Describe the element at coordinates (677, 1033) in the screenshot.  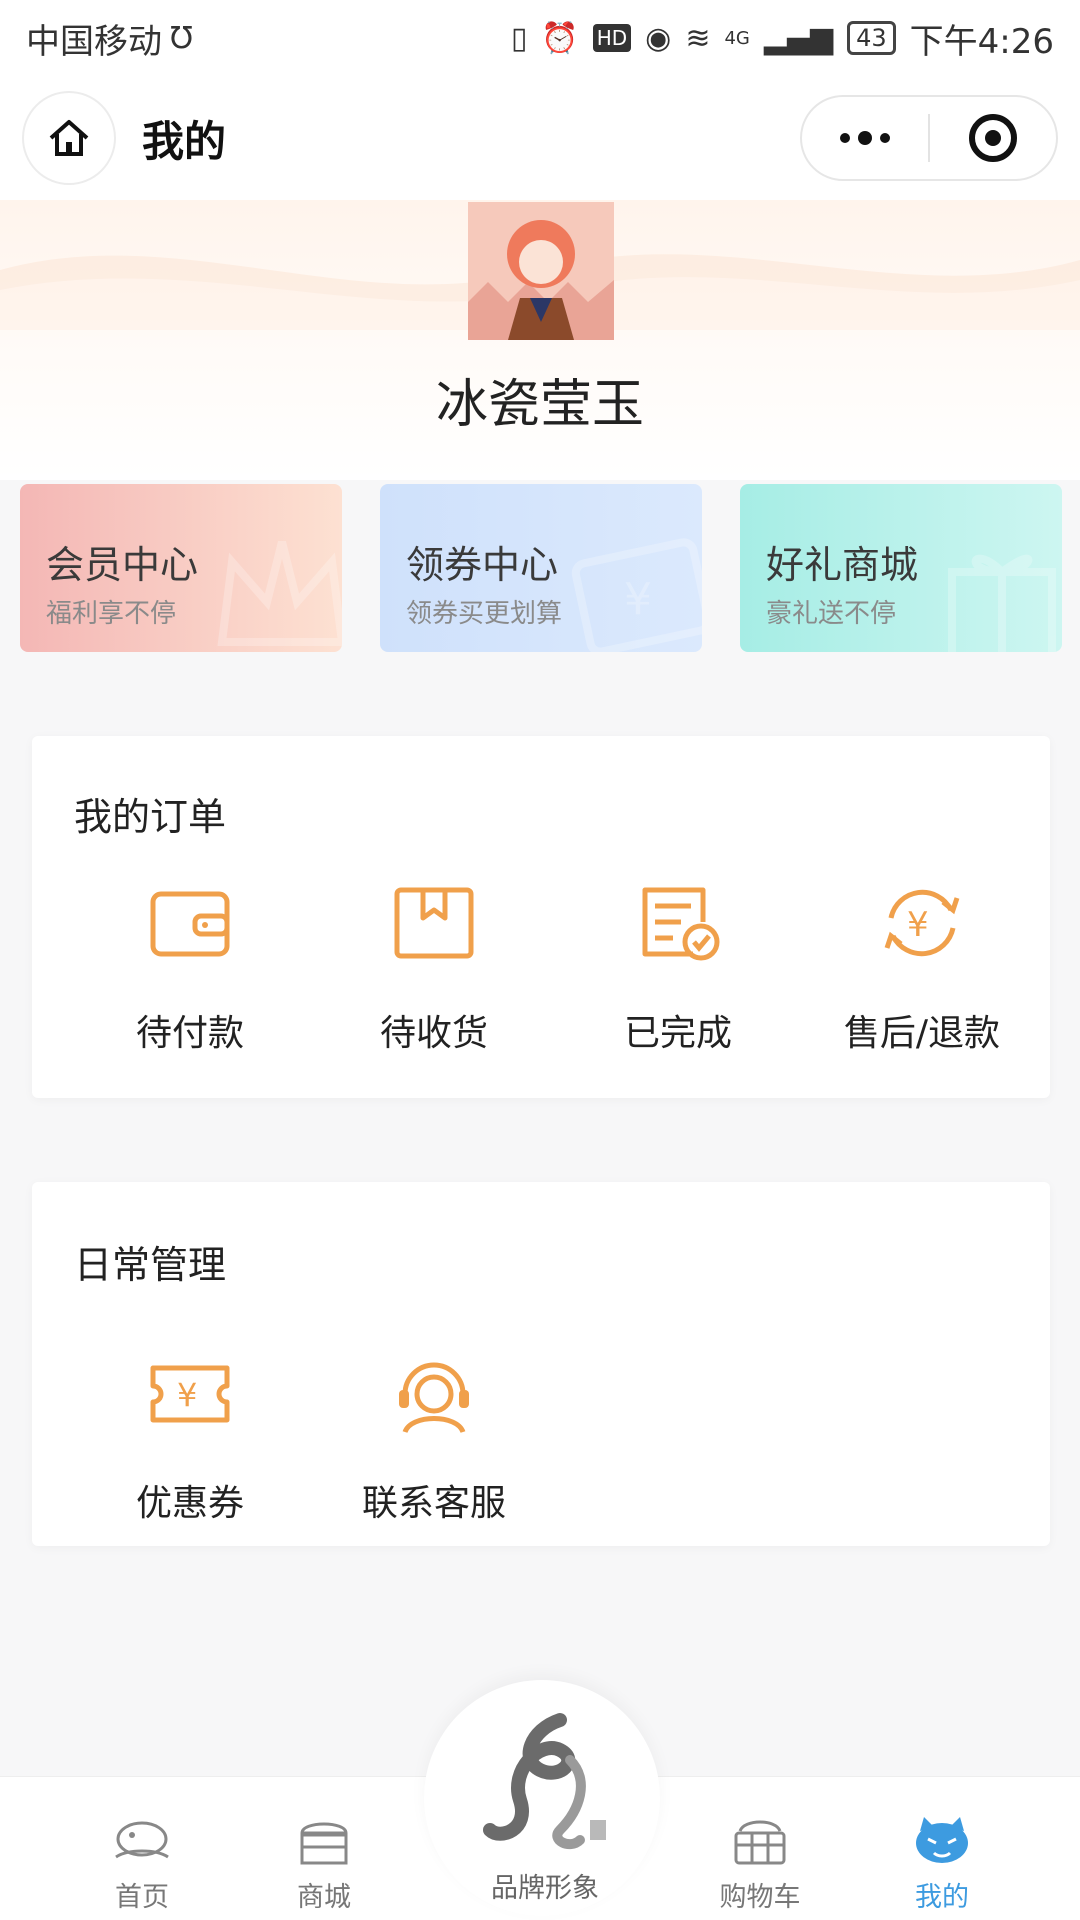
I see `order-label: 已完成` at that location.